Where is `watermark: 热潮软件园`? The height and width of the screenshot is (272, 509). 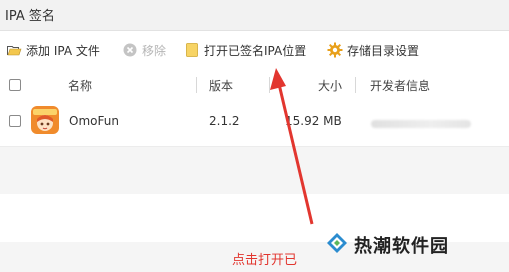
watermark: 热潮软件园 is located at coordinates (387, 245).